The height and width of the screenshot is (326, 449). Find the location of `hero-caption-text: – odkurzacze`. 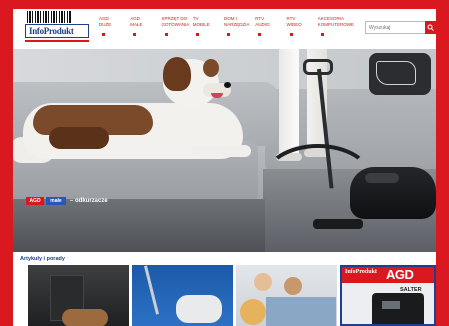

hero-caption-text: – odkurzacze is located at coordinates (89, 201).